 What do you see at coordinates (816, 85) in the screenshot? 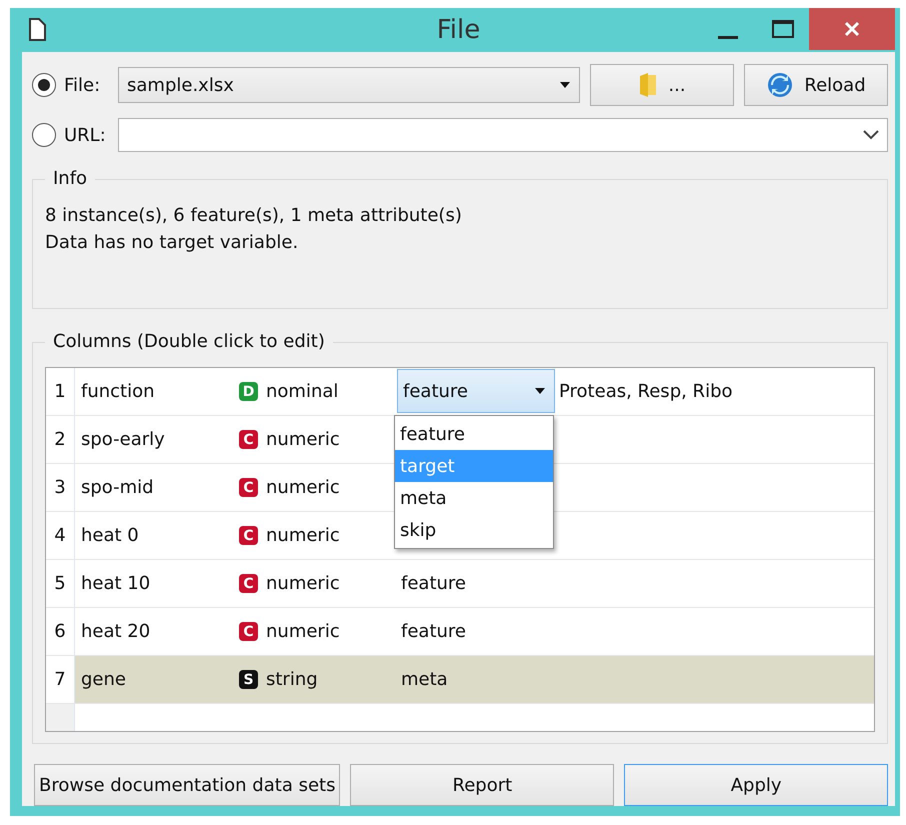
I see `reload-button: Reload` at bounding box center [816, 85].